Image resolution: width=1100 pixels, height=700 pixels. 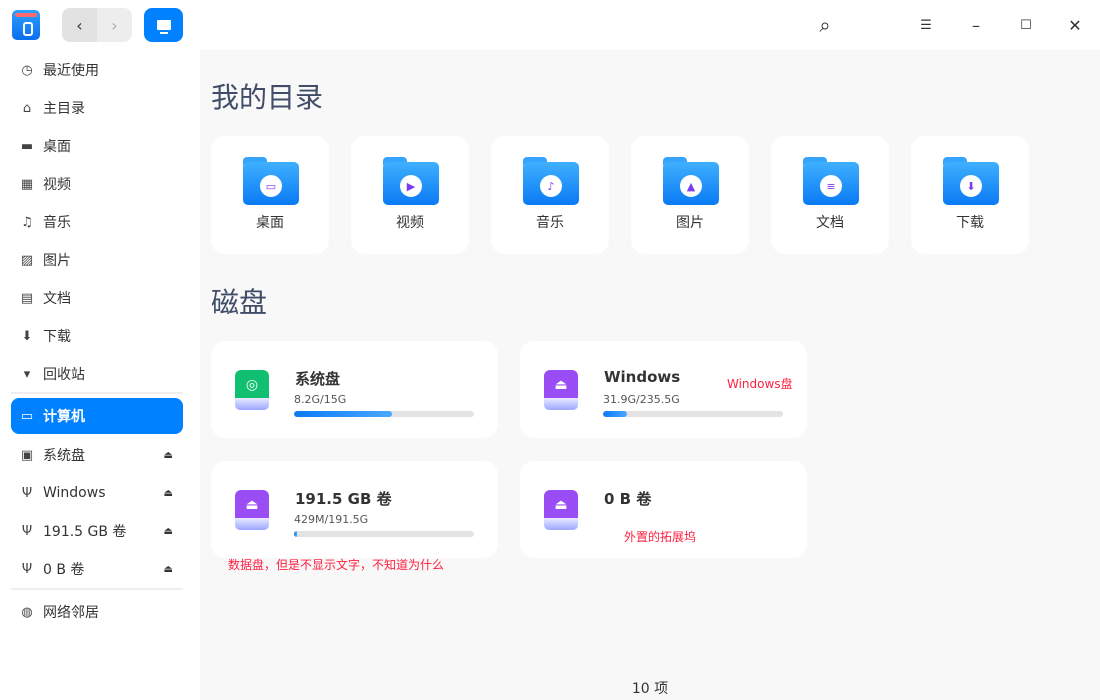 What do you see at coordinates (343, 499) in the screenshot?
I see `disk-name: 191.5 GB 卷` at bounding box center [343, 499].